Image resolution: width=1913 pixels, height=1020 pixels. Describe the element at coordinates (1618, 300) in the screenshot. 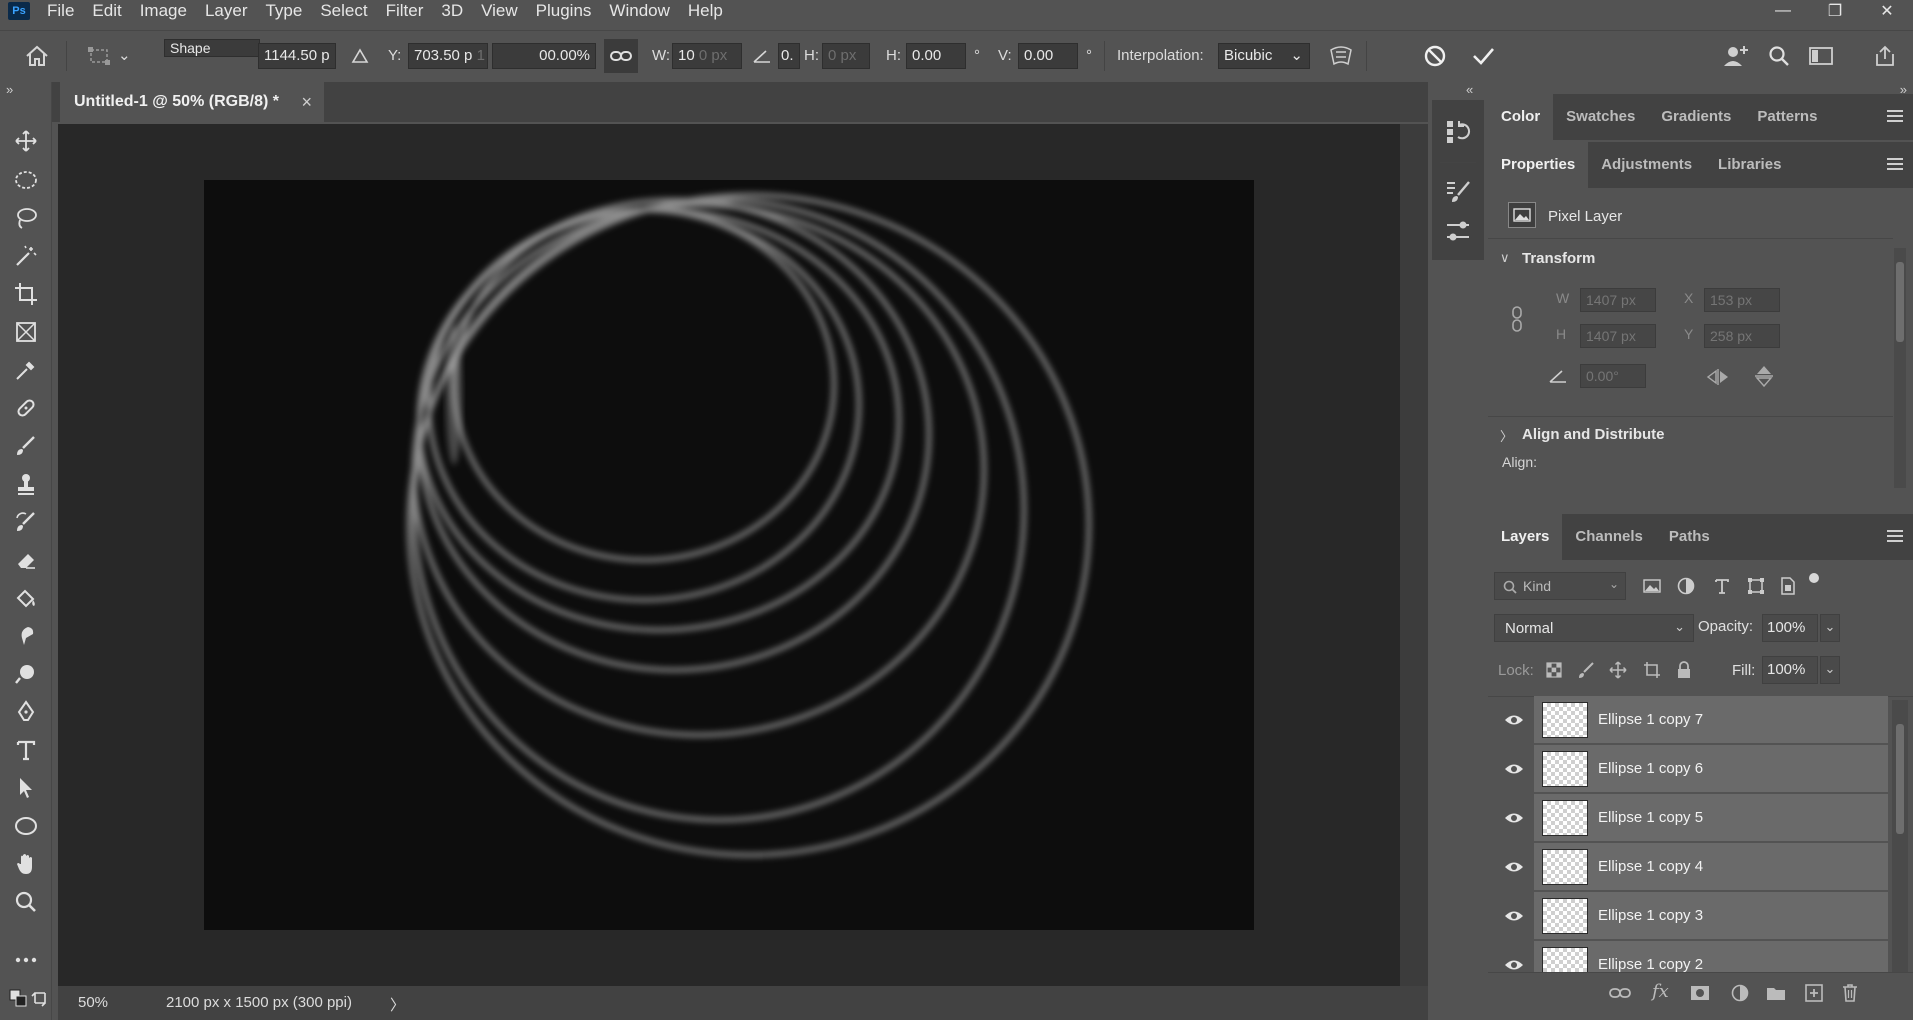

I see `properties-width-input: 1407 px` at that location.